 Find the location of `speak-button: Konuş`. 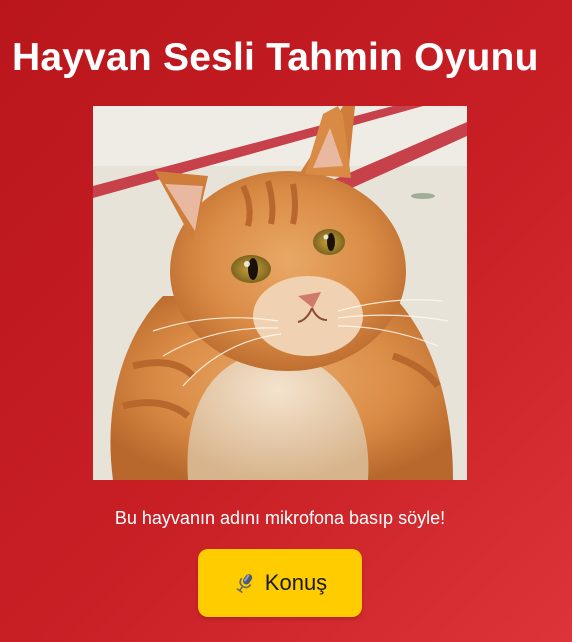

speak-button: Konuş is located at coordinates (280, 583).